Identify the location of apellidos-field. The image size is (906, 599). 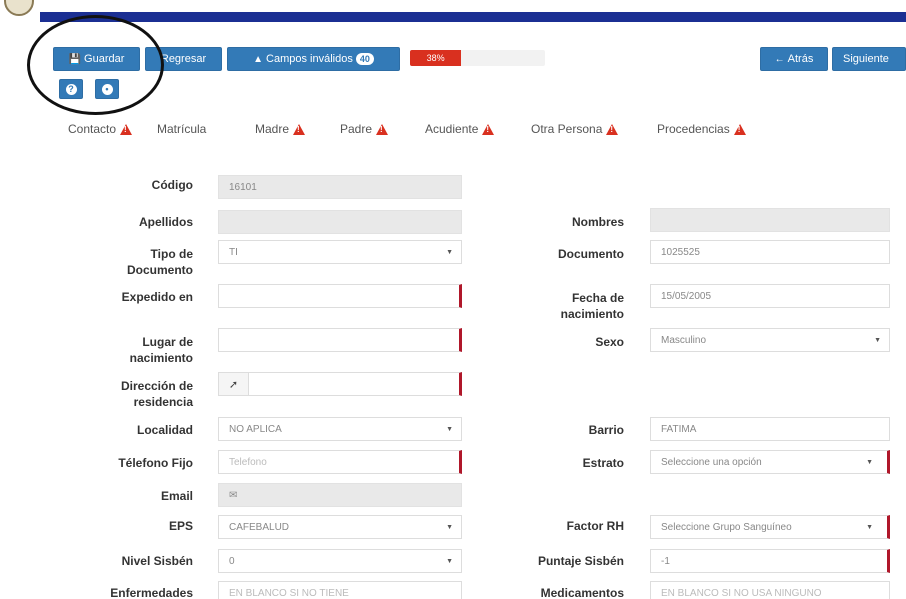
(340, 222).